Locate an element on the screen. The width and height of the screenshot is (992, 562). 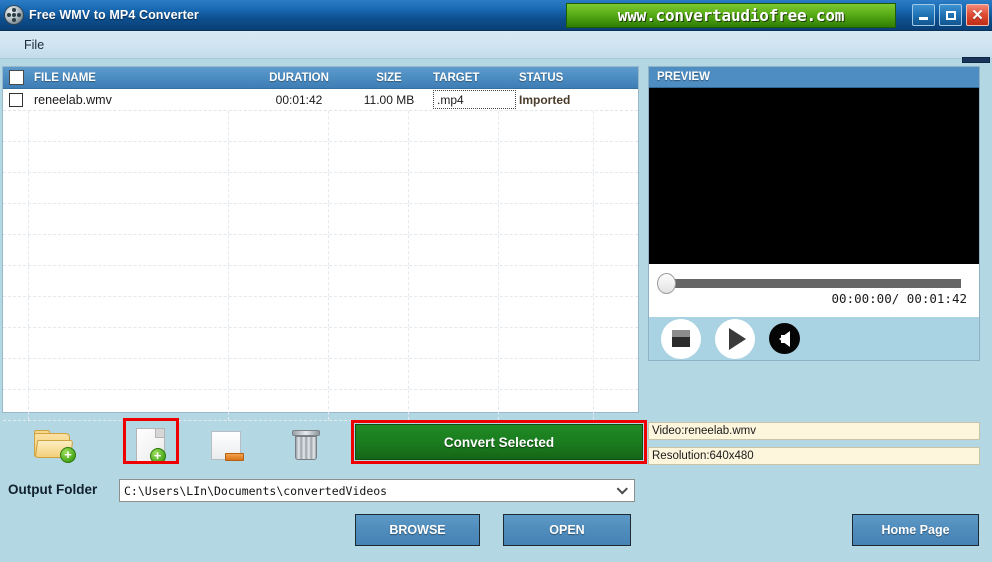
preview-seek-area: 00:00:00/ 00:01:42 is located at coordinates (814, 290).